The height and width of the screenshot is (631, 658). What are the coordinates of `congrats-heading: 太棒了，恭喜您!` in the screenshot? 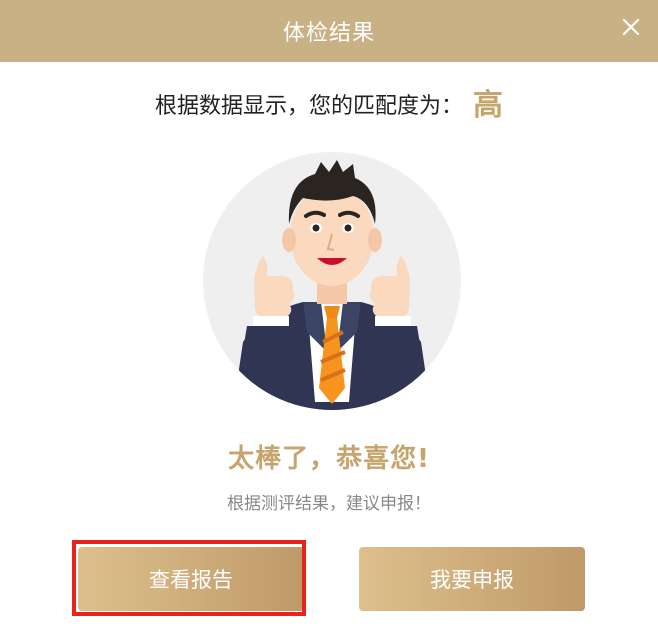 It's located at (329, 459).